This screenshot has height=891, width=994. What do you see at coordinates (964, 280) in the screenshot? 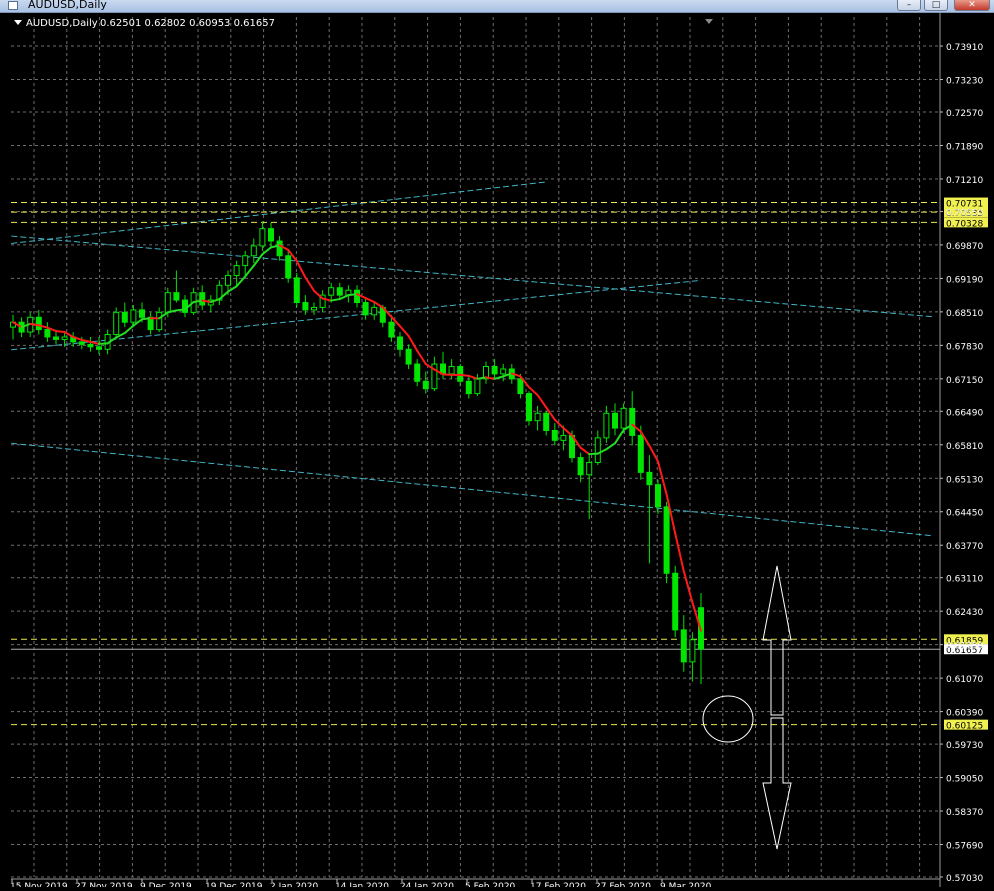
I see `price-tick-label: 0.69190` at bounding box center [964, 280].